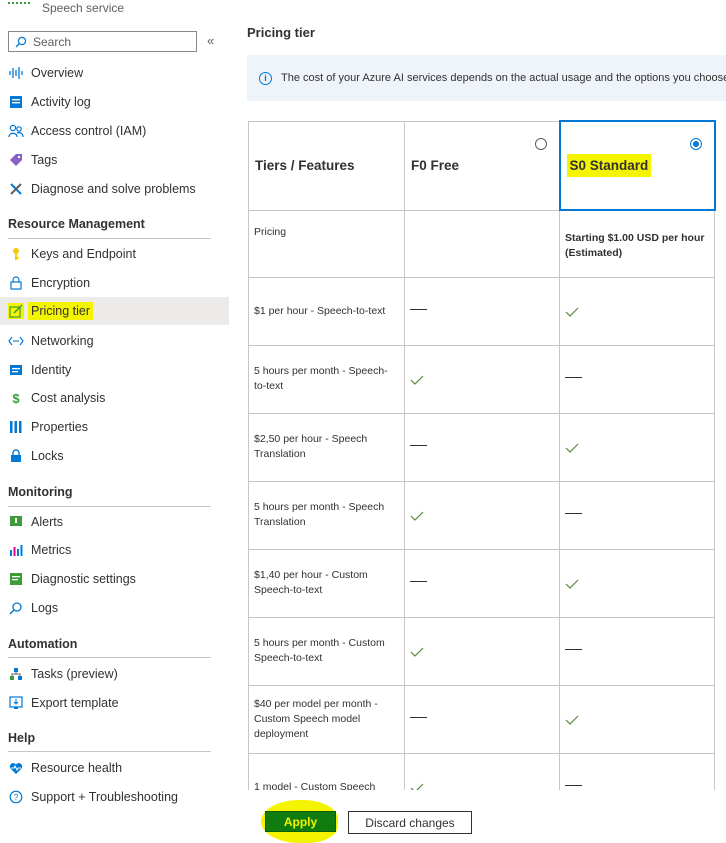  Describe the element at coordinates (326, 165) in the screenshot. I see `table-corner-header: Tiers / Features` at that location.